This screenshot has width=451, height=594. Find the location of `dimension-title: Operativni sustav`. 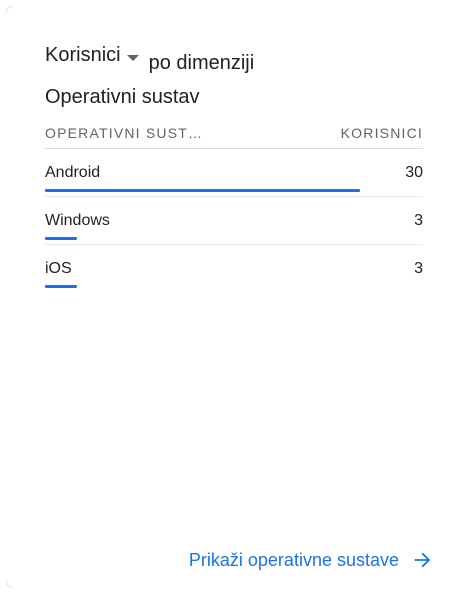

dimension-title: Operativni sustav is located at coordinates (122, 97).